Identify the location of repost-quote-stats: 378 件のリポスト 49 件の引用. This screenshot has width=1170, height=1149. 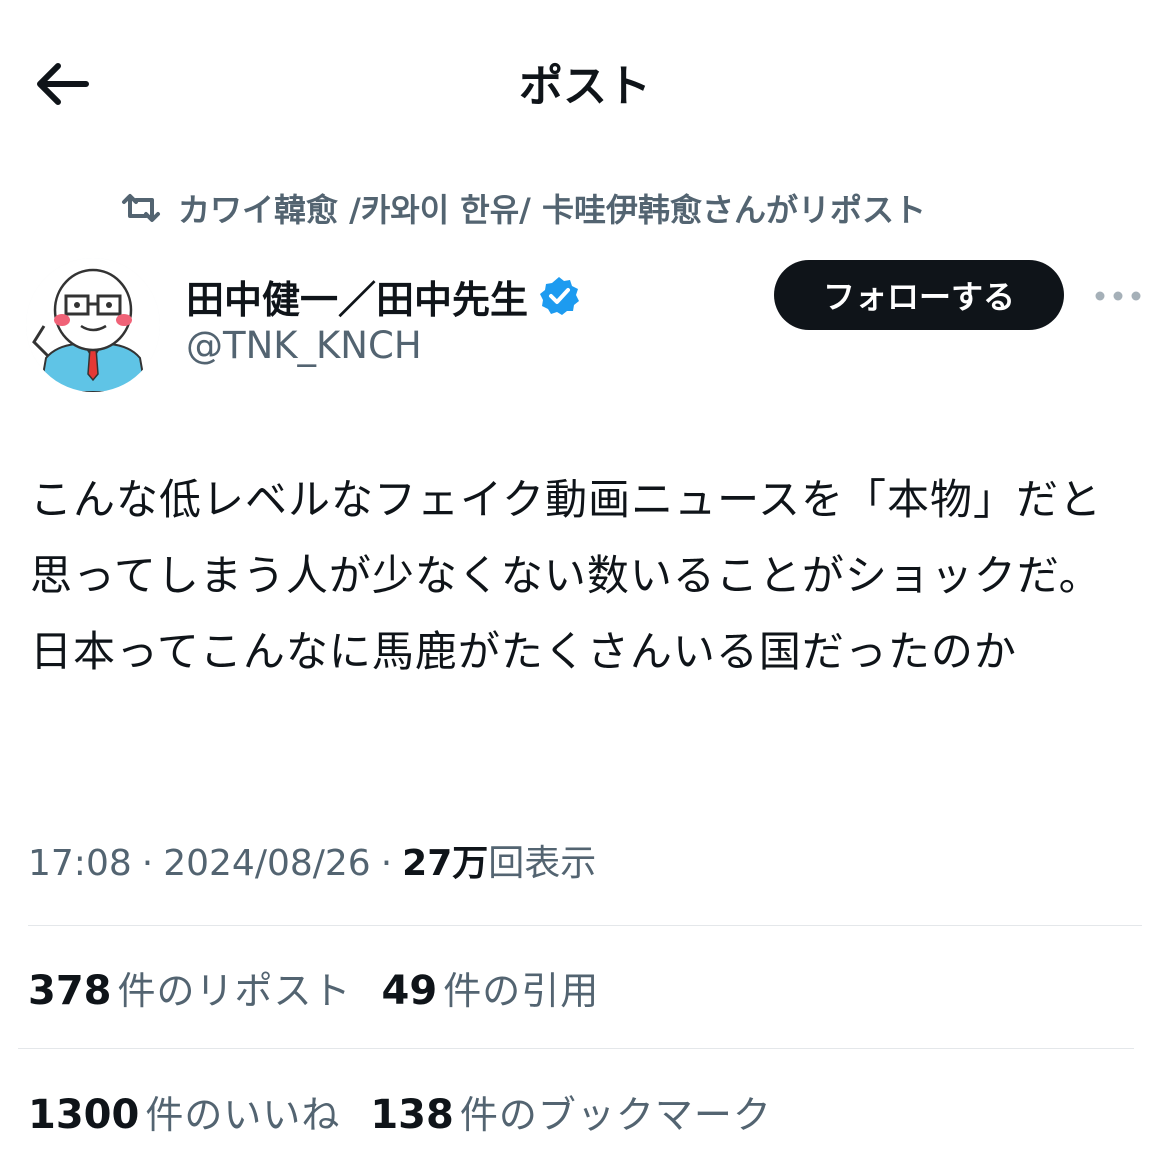
(328, 987).